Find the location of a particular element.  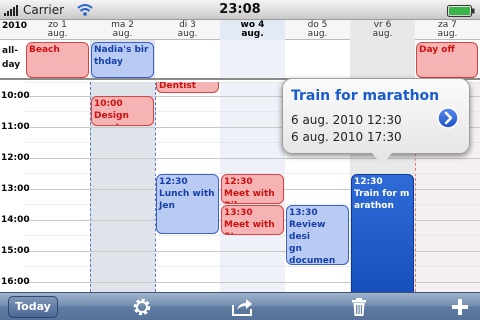

day-header-4: wo 4 aug. is located at coordinates (252, 30).